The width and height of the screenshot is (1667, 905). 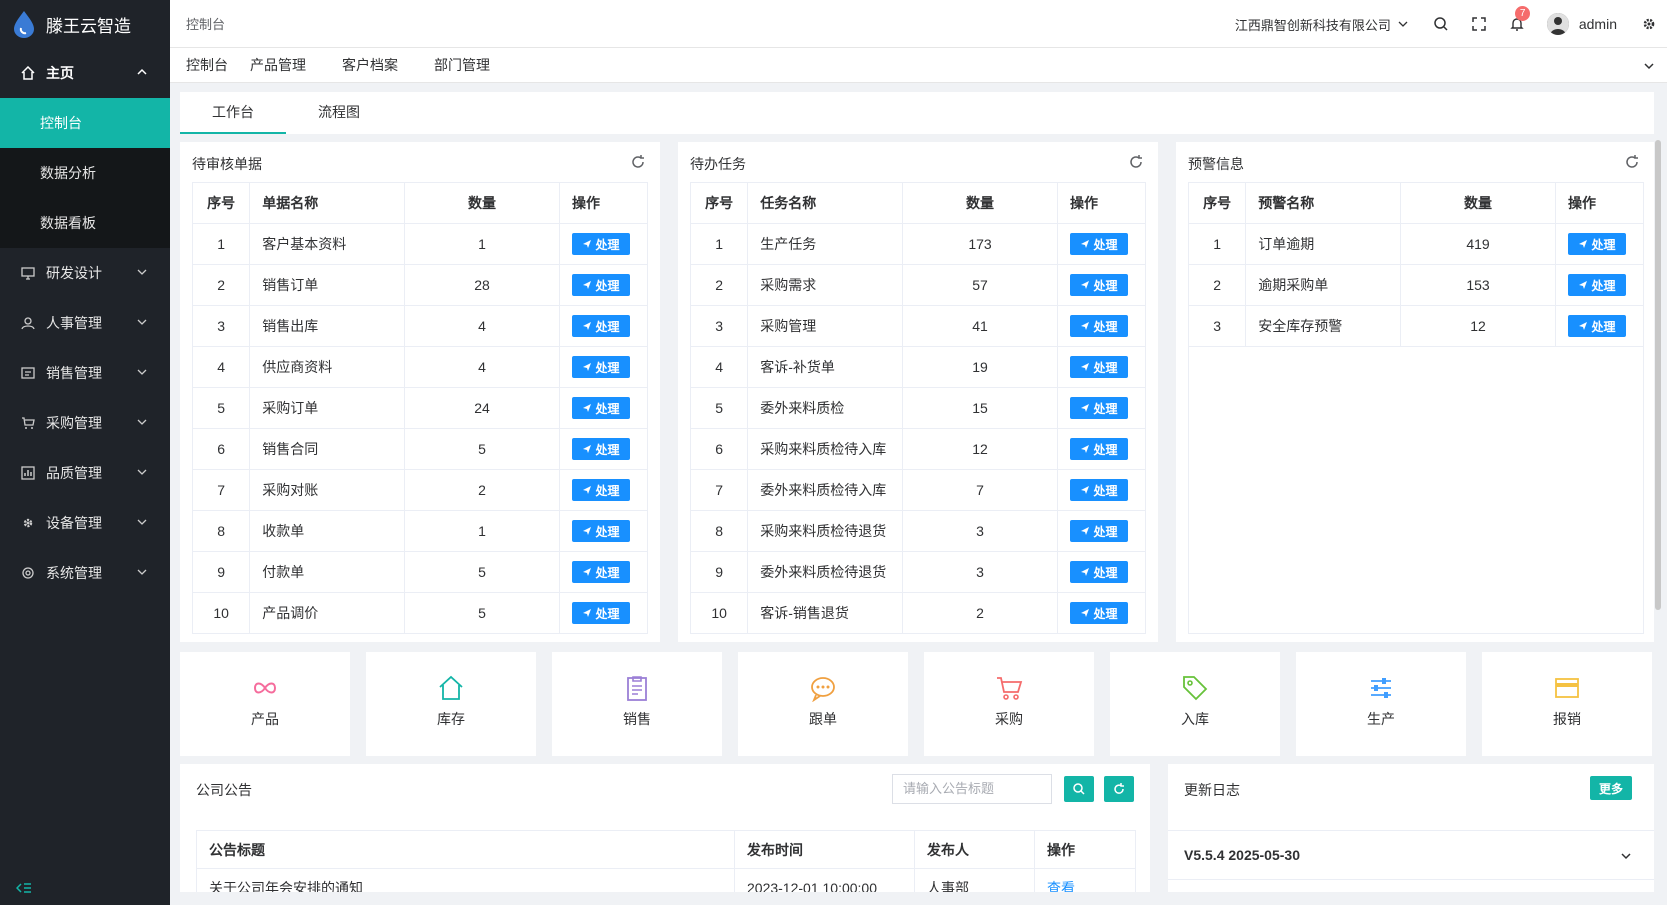 I want to click on scrollbar, so click(x=1658, y=375).